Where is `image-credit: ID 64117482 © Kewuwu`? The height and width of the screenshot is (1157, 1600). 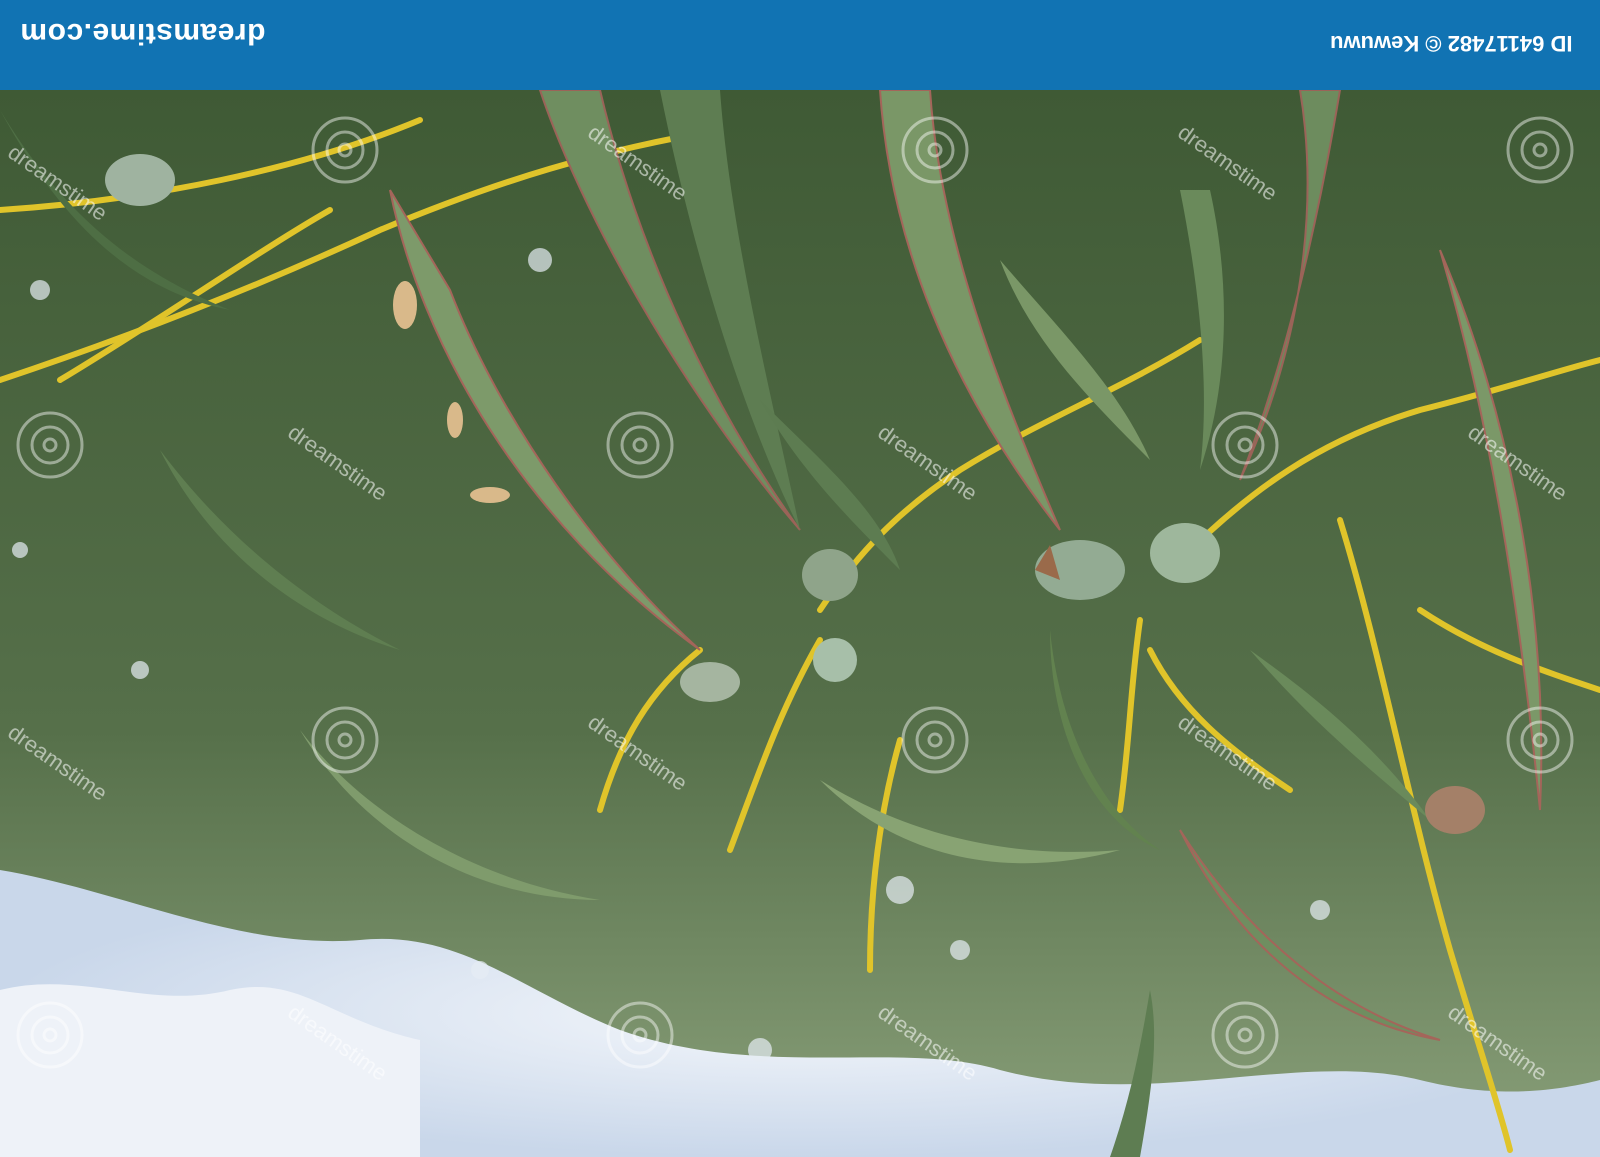
image-credit: ID 64117482 © Kewuwu is located at coordinates (1450, 43).